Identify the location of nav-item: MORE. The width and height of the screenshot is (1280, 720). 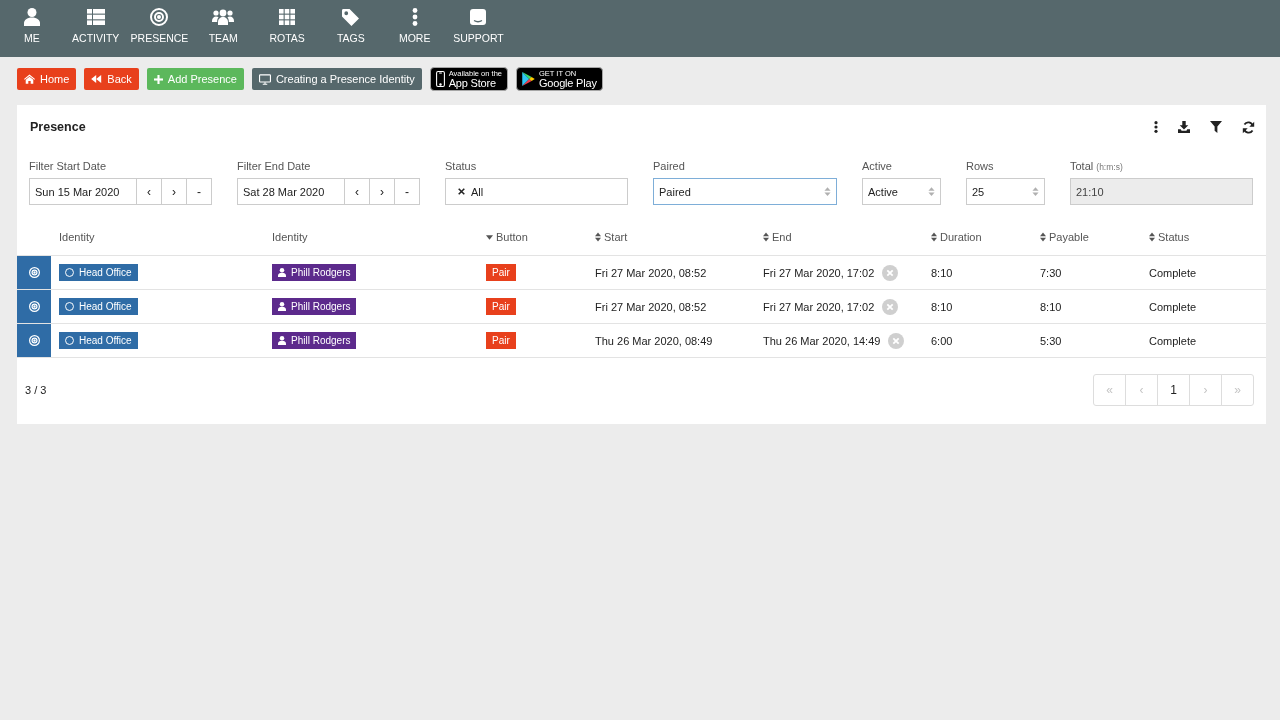
(414, 28).